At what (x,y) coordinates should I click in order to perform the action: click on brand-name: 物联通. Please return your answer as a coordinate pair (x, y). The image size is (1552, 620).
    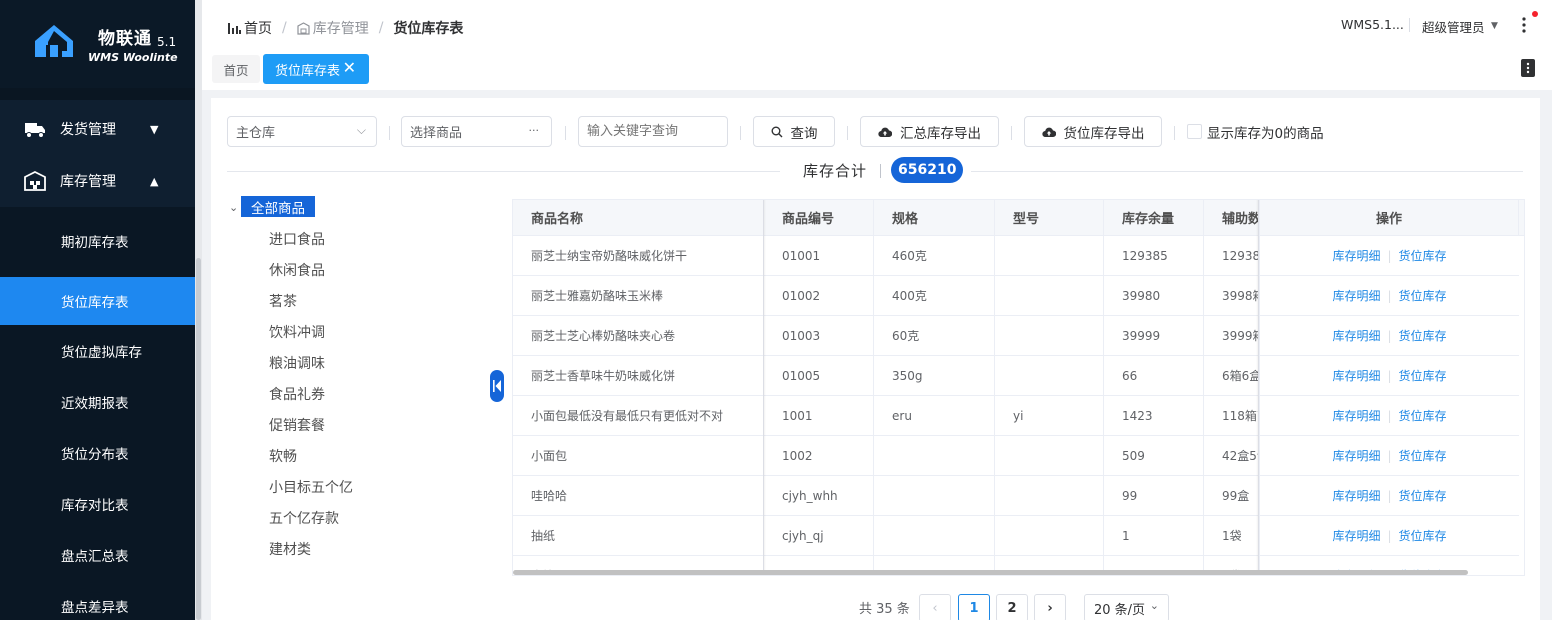
    Looking at the image, I should click on (125, 39).